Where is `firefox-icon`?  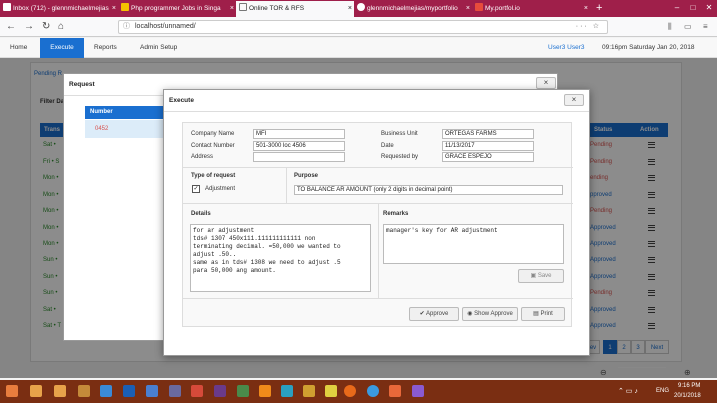 firefox-icon is located at coordinates (350, 391).